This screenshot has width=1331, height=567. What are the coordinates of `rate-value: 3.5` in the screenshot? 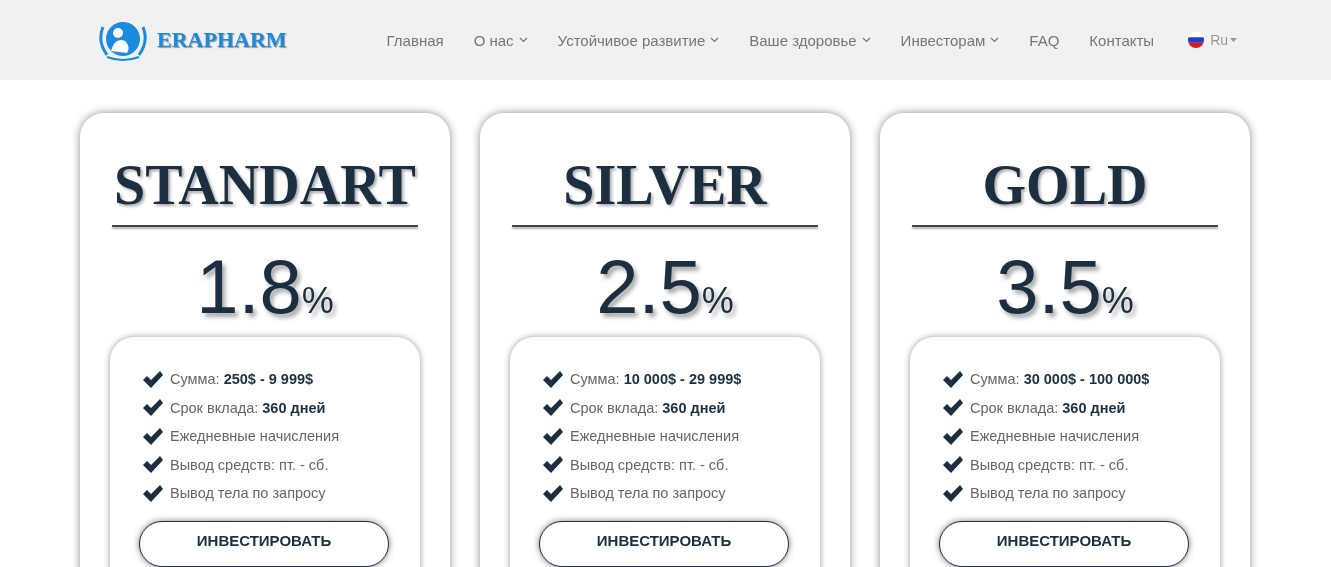 It's located at (1049, 286).